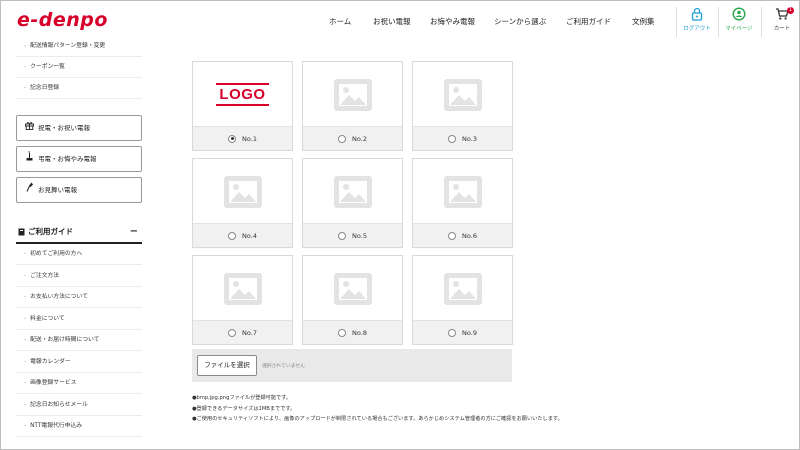 The image size is (800, 450). What do you see at coordinates (79, 297) in the screenshot?
I see `guide-link-payment: - お支払い方法について` at bounding box center [79, 297].